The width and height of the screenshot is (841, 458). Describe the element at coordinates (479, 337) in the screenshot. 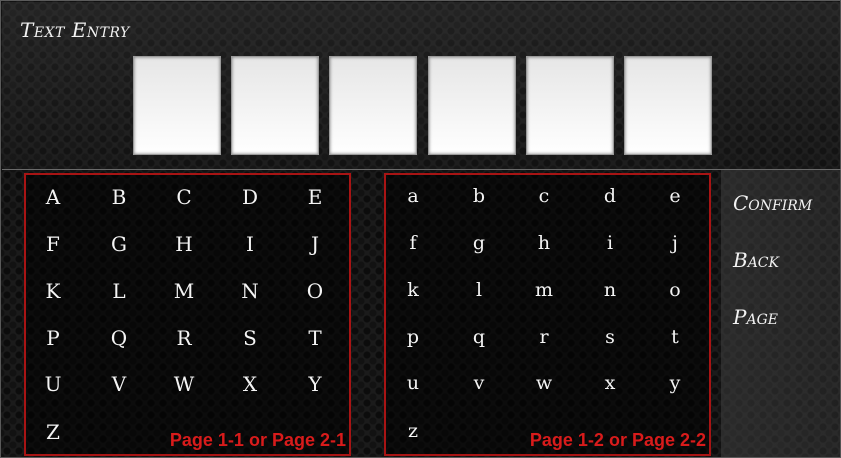

I see `key-lower-q: q` at that location.